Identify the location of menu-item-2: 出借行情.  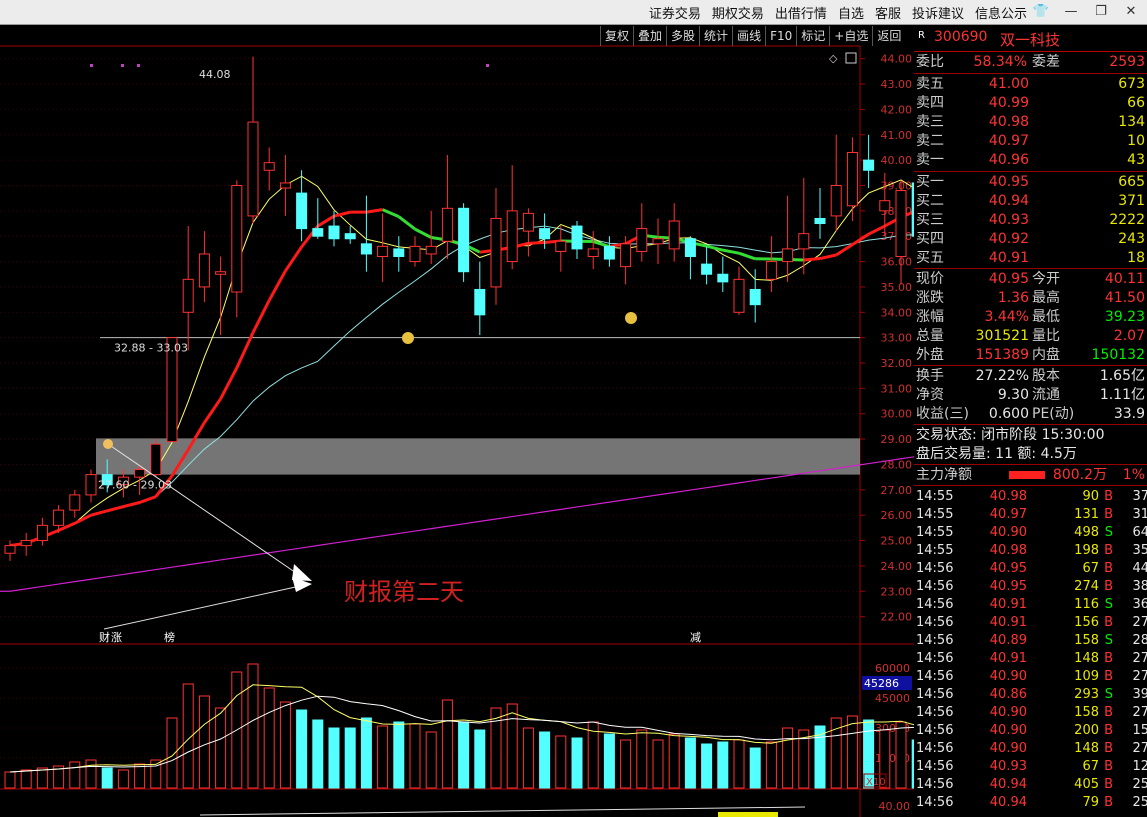
(801, 12).